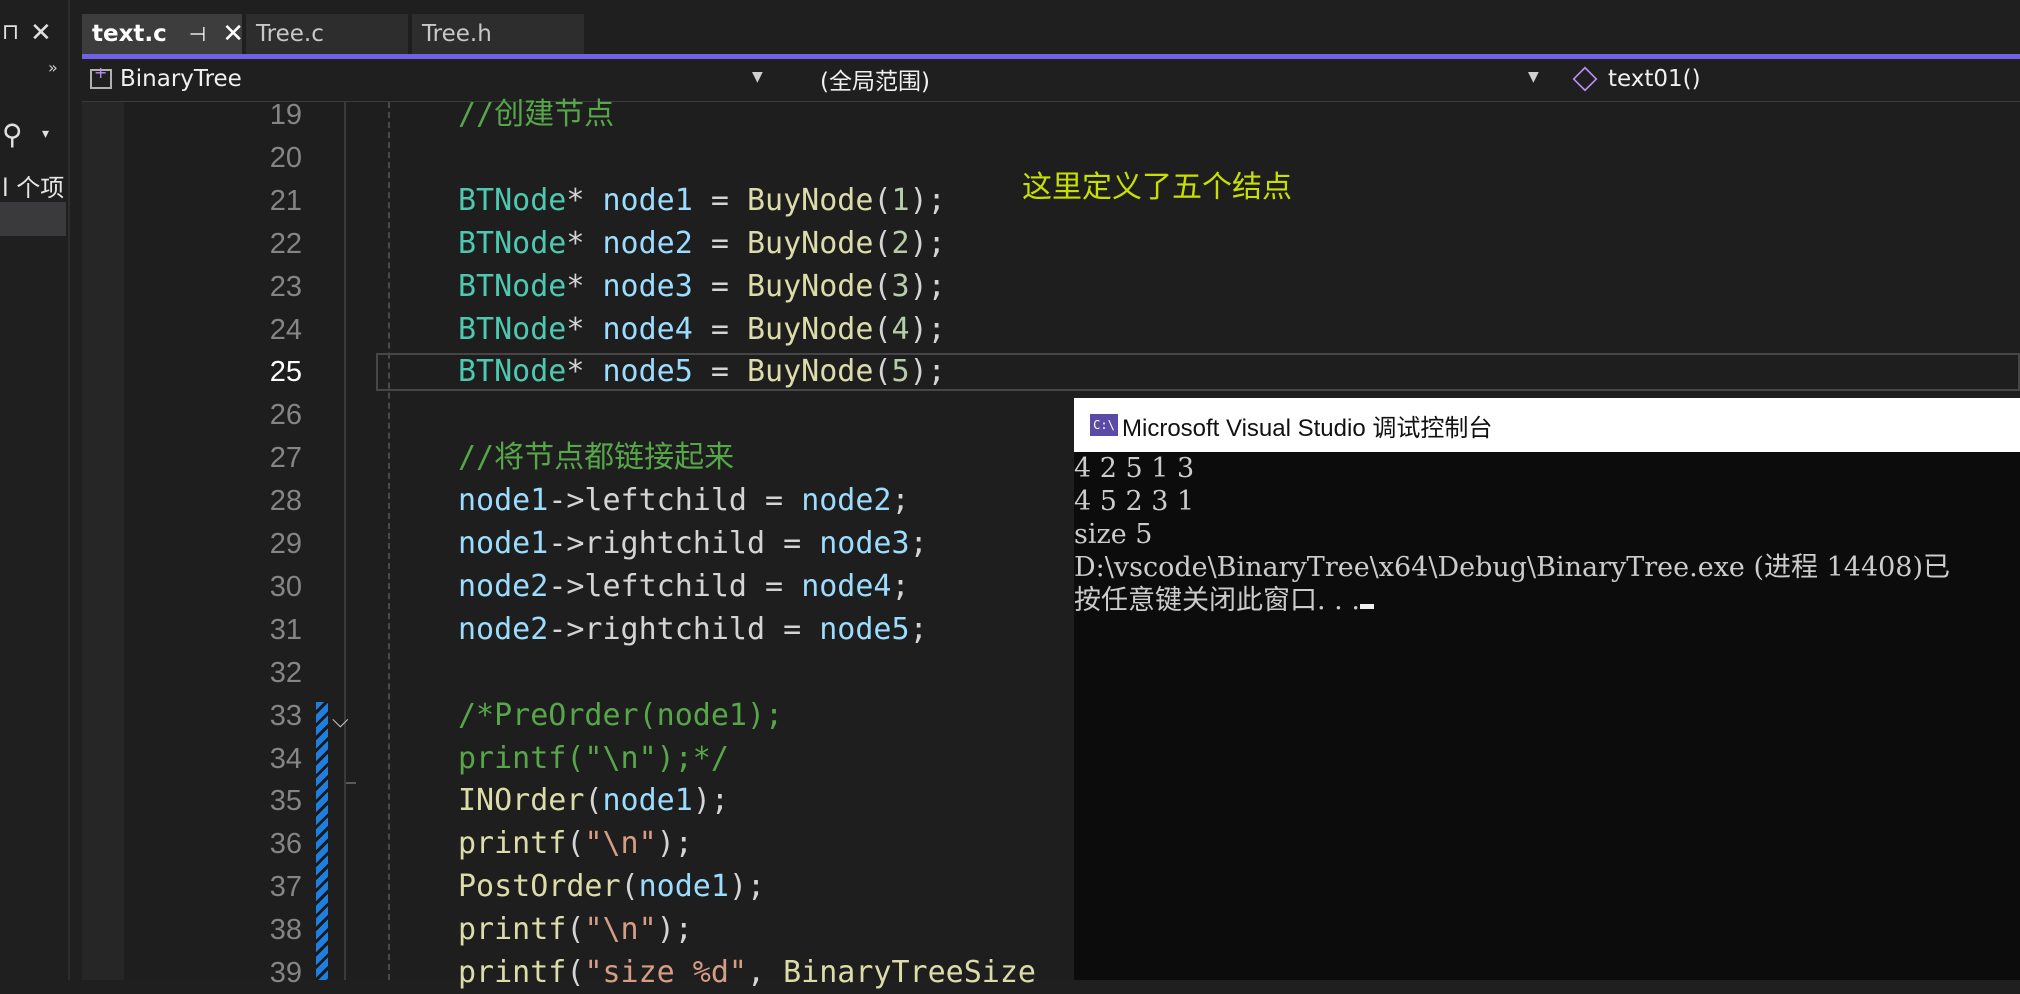  Describe the element at coordinates (1051, 287) in the screenshot. I see `code-line: 23 BTNode* node3 = BuyNode(3);` at that location.